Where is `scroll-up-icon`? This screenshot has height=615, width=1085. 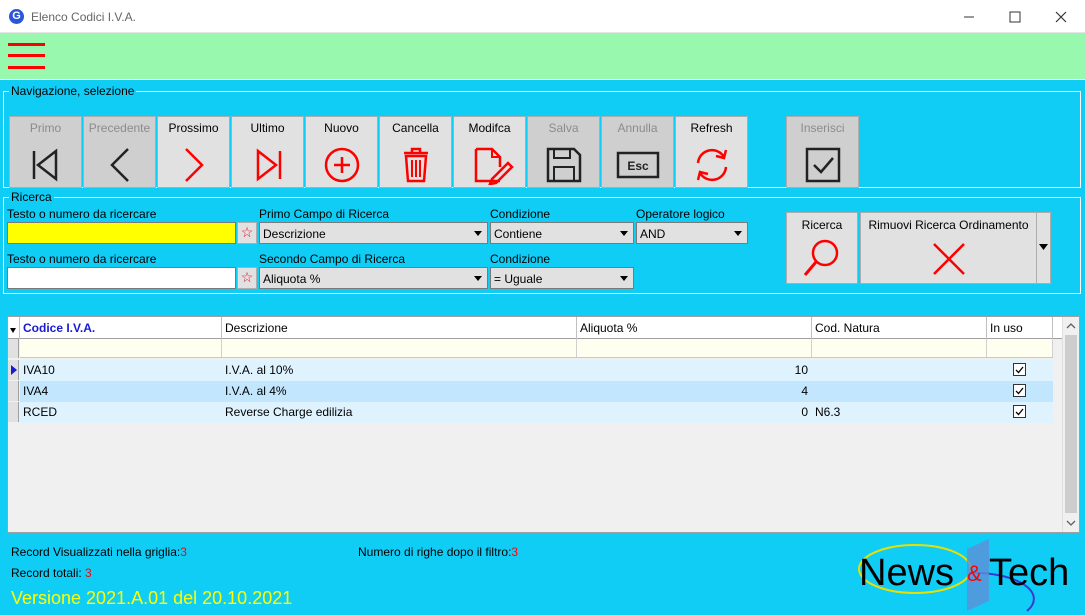
scroll-up-icon is located at coordinates (1071, 326).